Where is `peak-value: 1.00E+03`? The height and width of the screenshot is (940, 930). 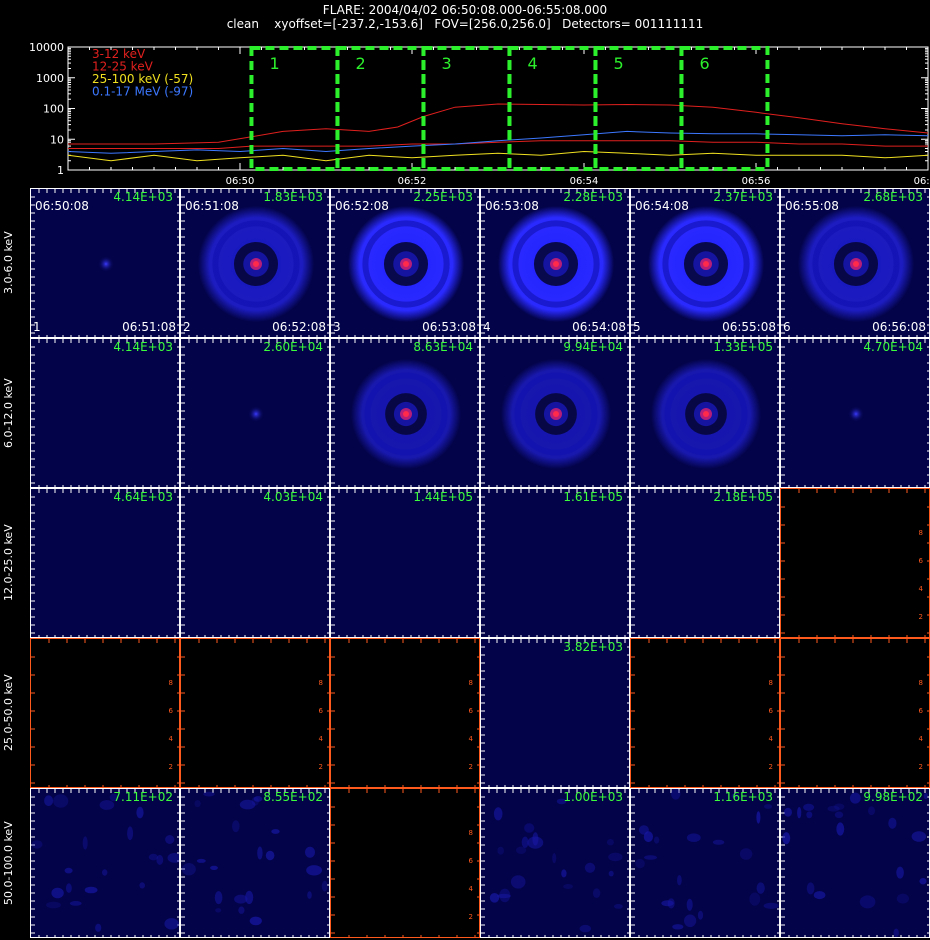 peak-value: 1.00E+03 is located at coordinates (593, 797).